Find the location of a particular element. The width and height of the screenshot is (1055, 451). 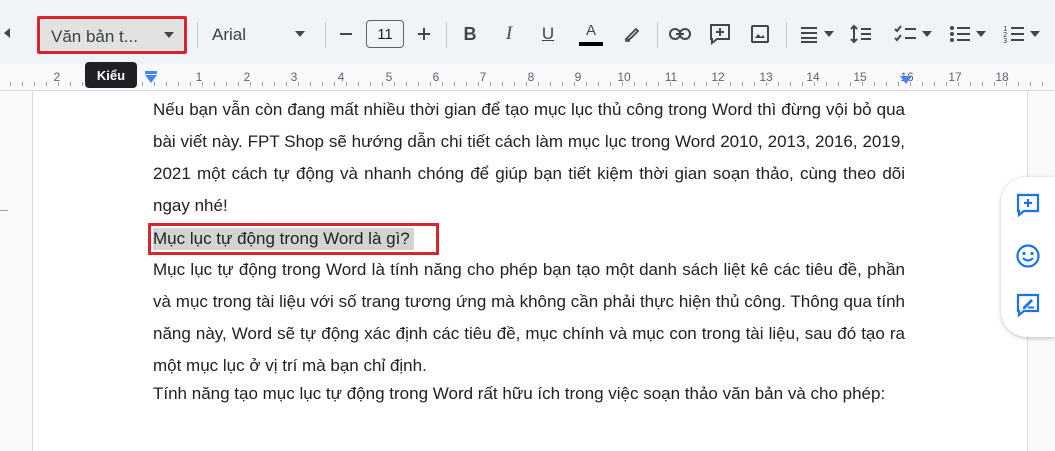

font-size-input: 11 is located at coordinates (385, 34).